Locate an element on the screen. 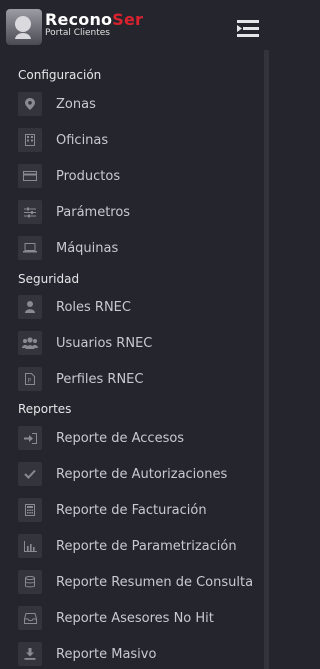 The width and height of the screenshot is (320, 669). menu-item-reporte-parametrizacion: Reporte de Parametrización is located at coordinates (138, 546).